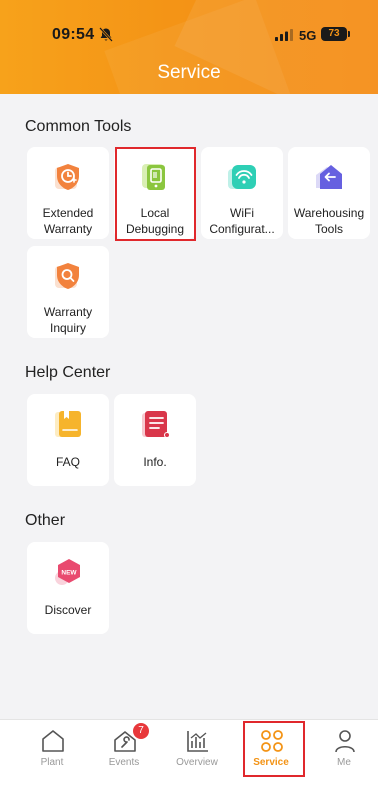  I want to click on section-title-other: Other, so click(45, 521).